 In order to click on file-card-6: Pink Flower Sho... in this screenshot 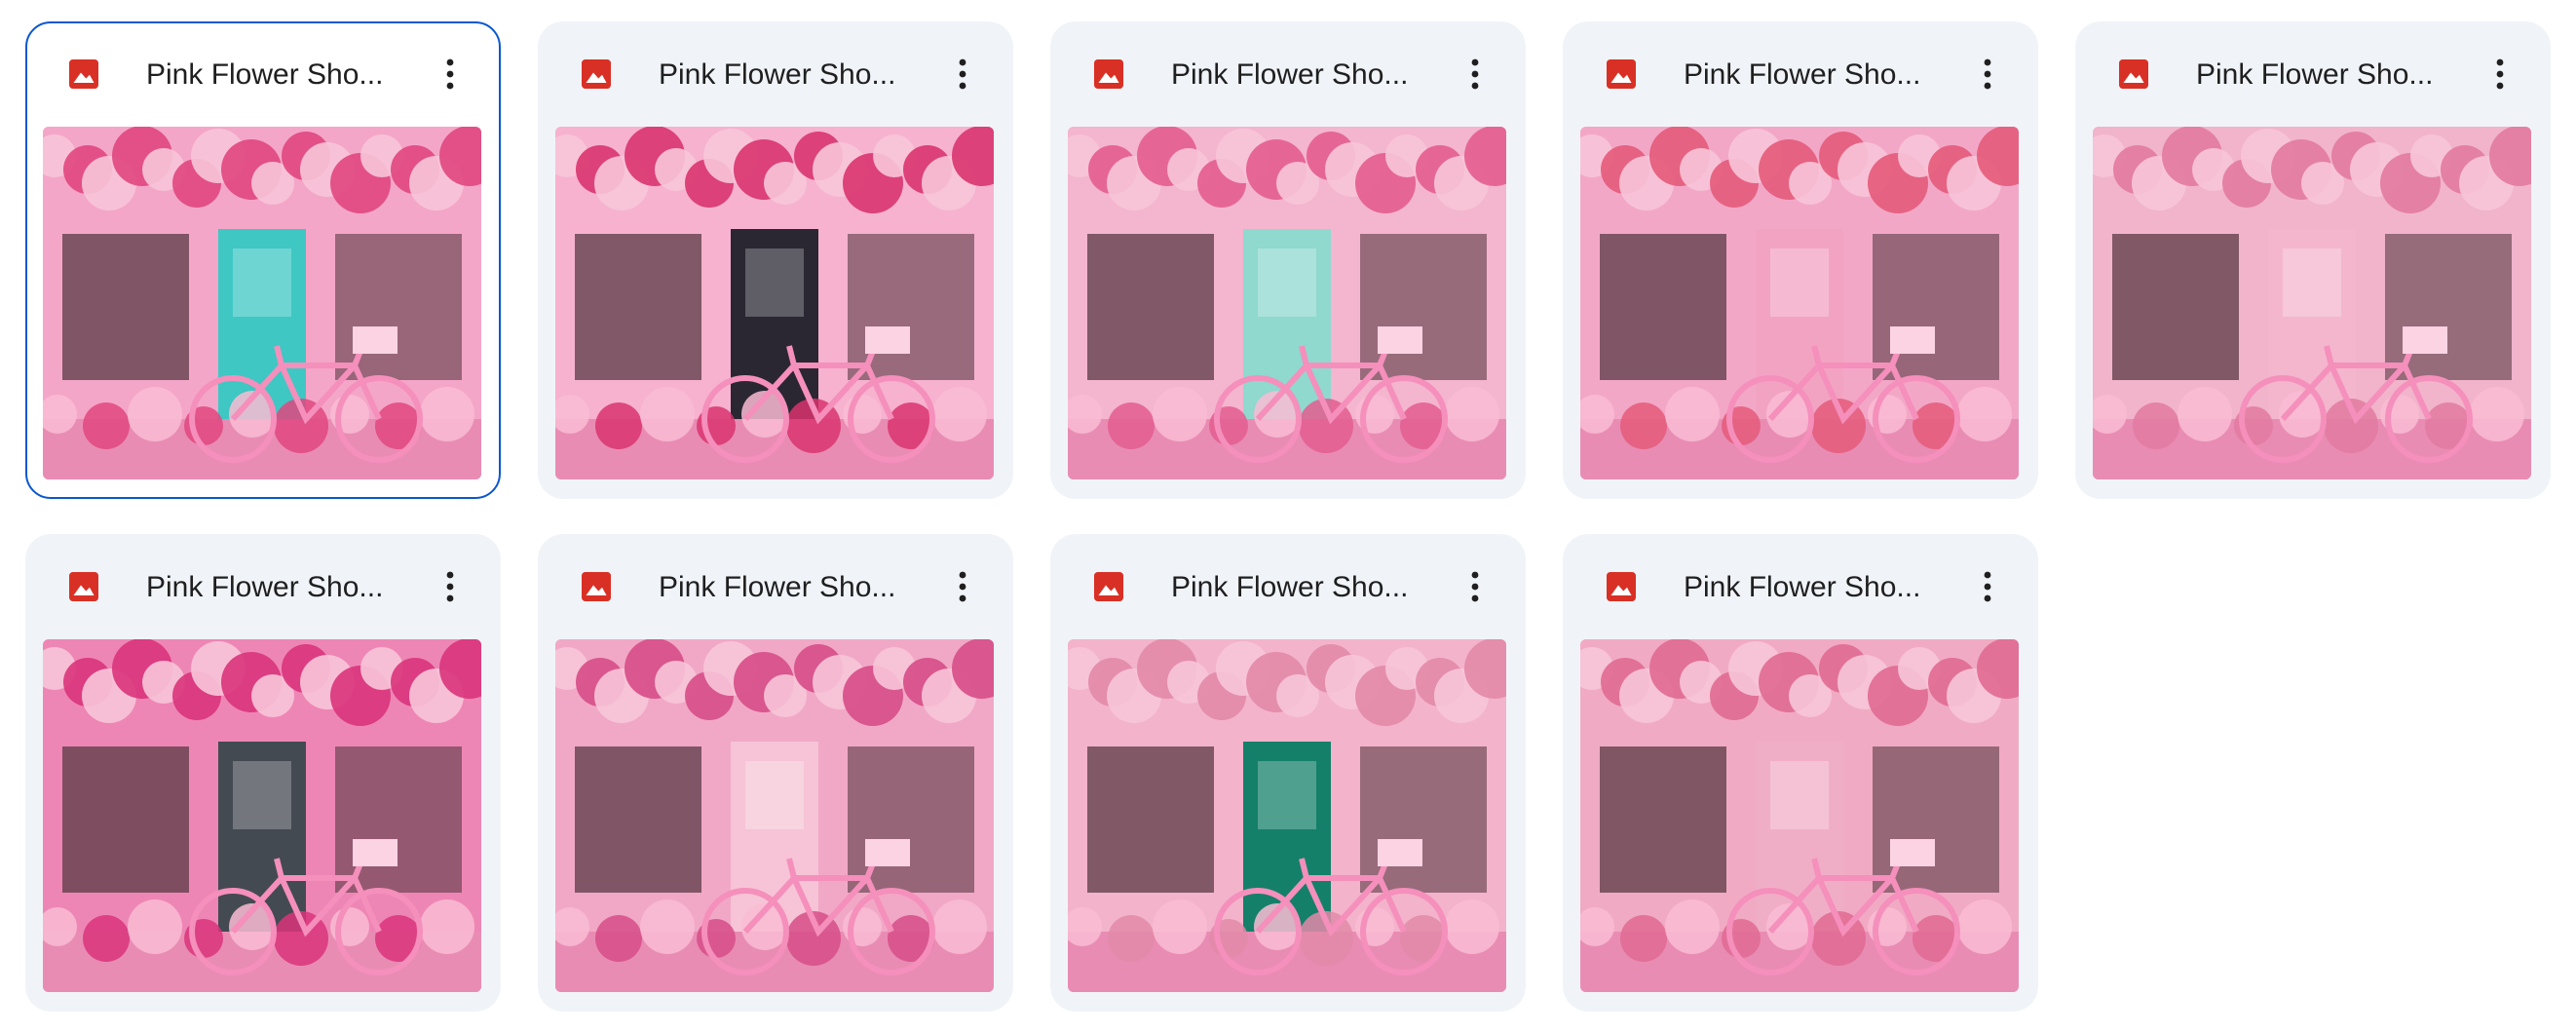, I will do `click(263, 773)`.